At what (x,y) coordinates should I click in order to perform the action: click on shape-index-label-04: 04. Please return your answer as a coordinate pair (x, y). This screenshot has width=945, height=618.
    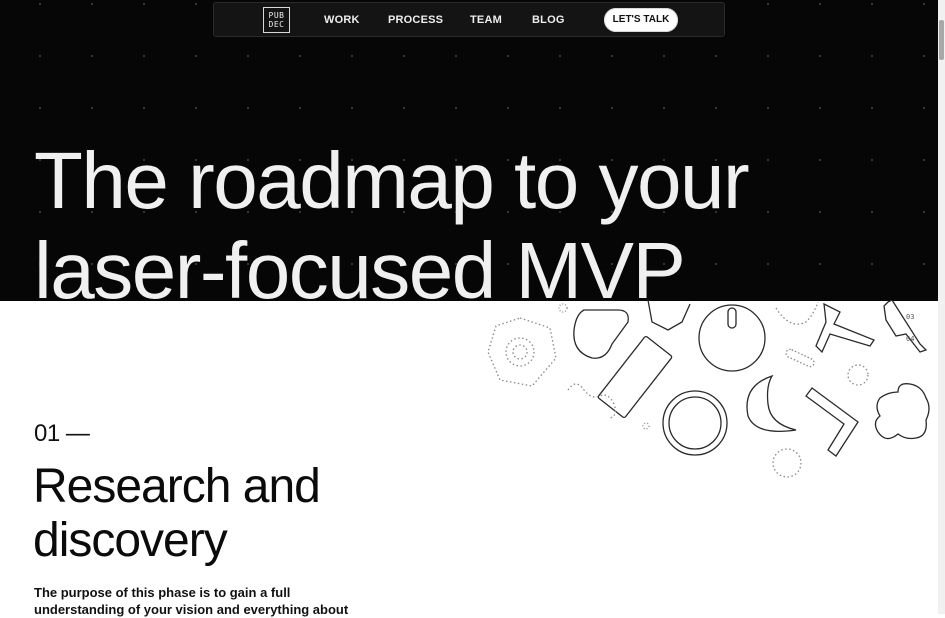
    Looking at the image, I should click on (910, 339).